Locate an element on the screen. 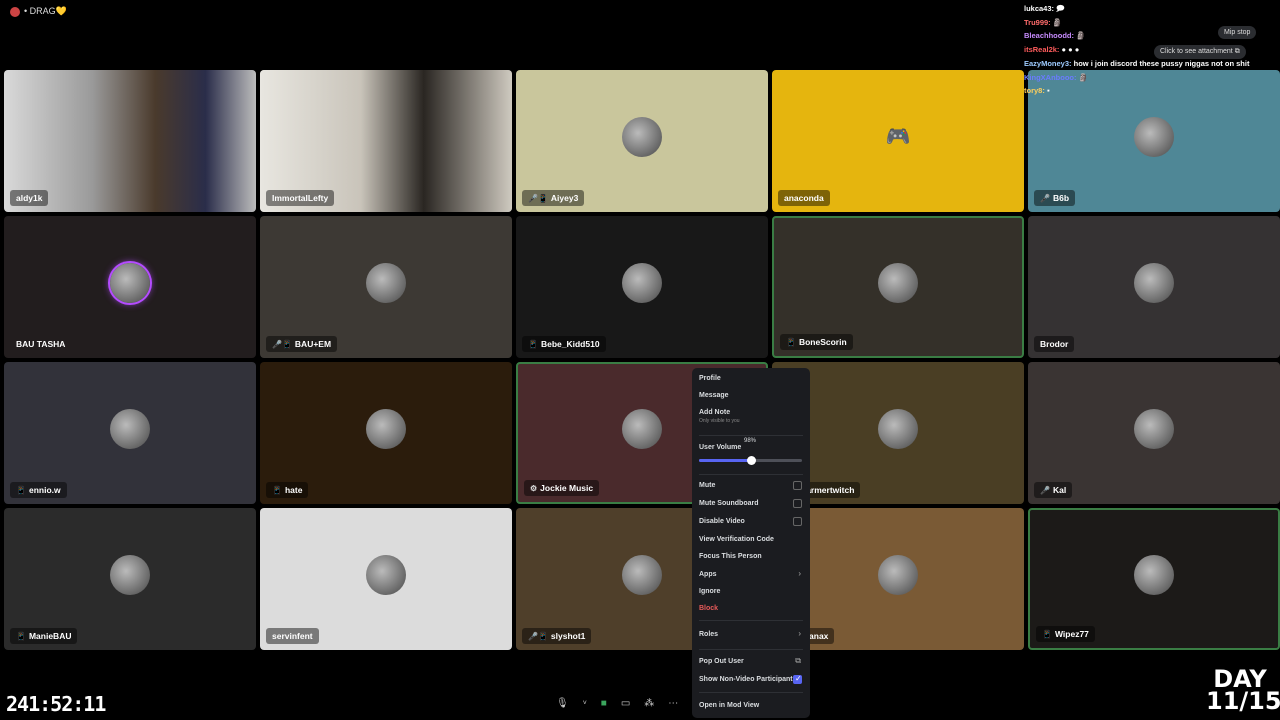 This screenshot has width=1280, height=720. participant-name-text: hate is located at coordinates (293, 490).